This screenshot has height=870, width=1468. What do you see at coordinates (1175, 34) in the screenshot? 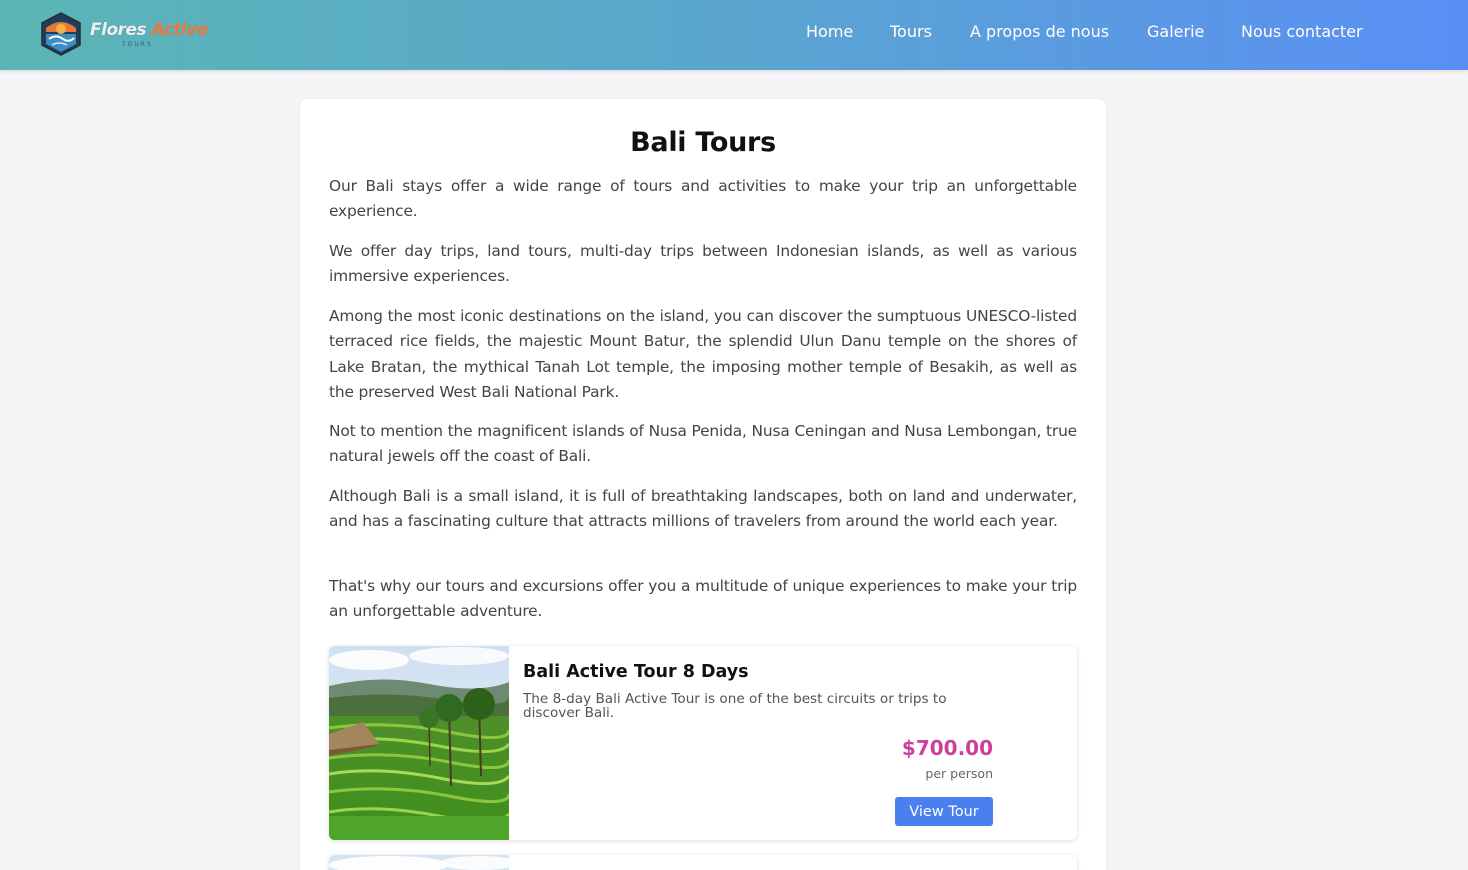
I see `nav-gallery: Galerie` at bounding box center [1175, 34].